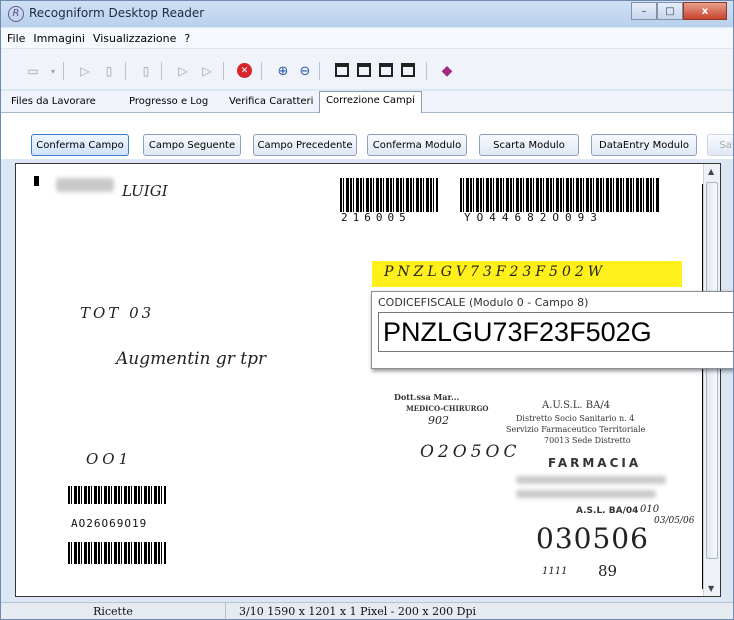  I want to click on corner-mark, so click(36, 181).